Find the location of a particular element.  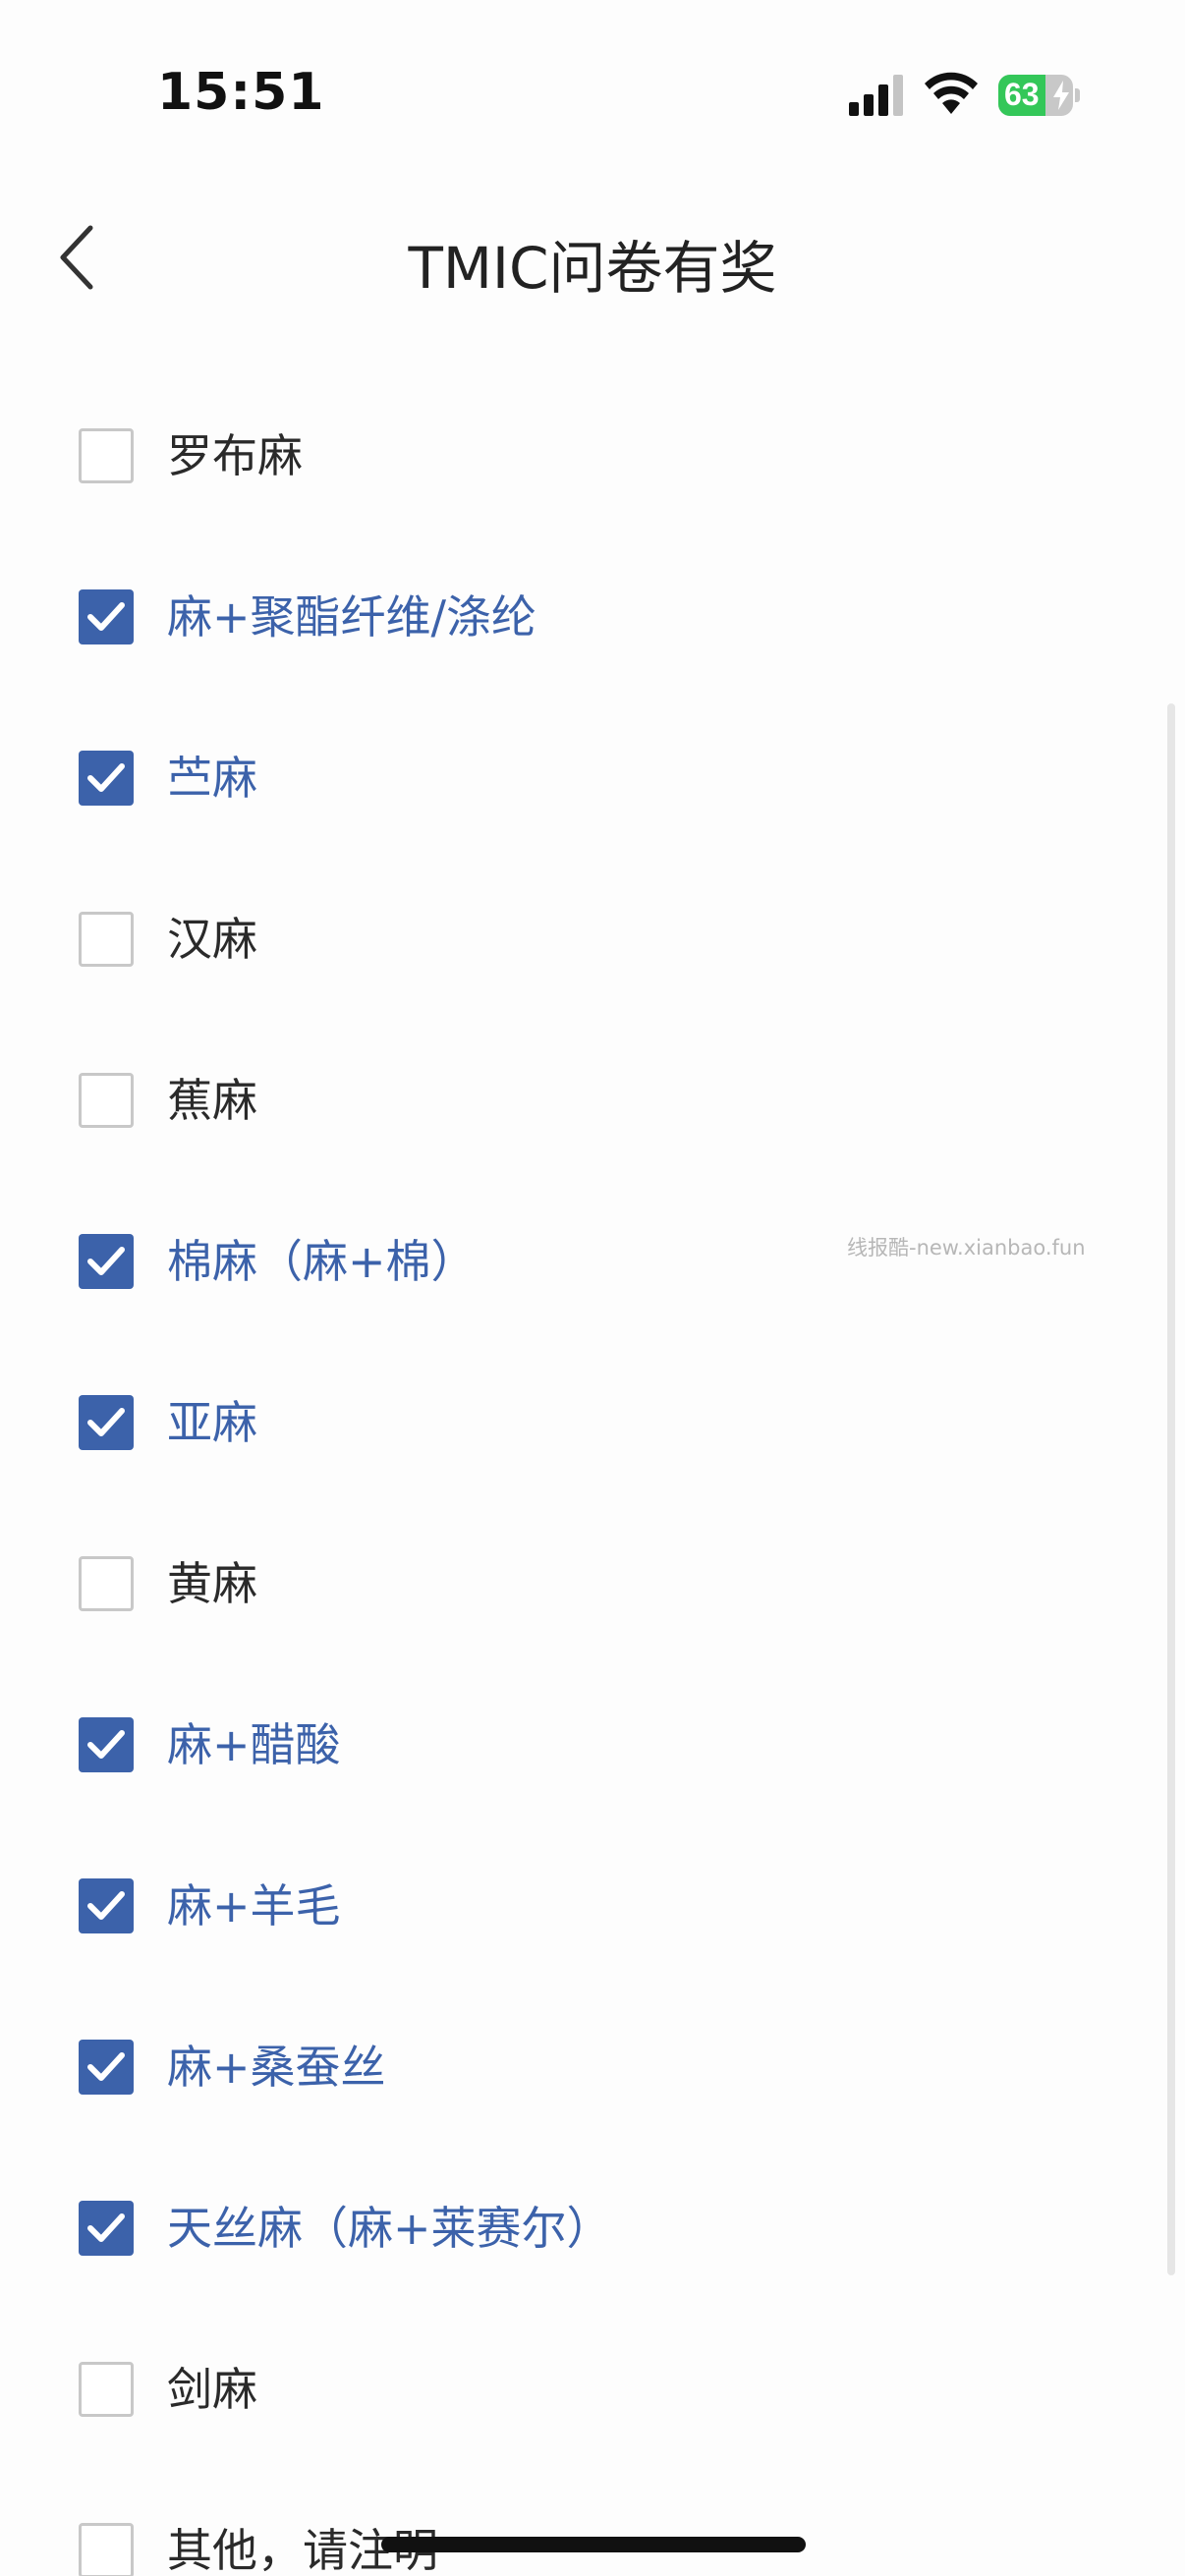

option-label: 黄麻 is located at coordinates (212, 1583).